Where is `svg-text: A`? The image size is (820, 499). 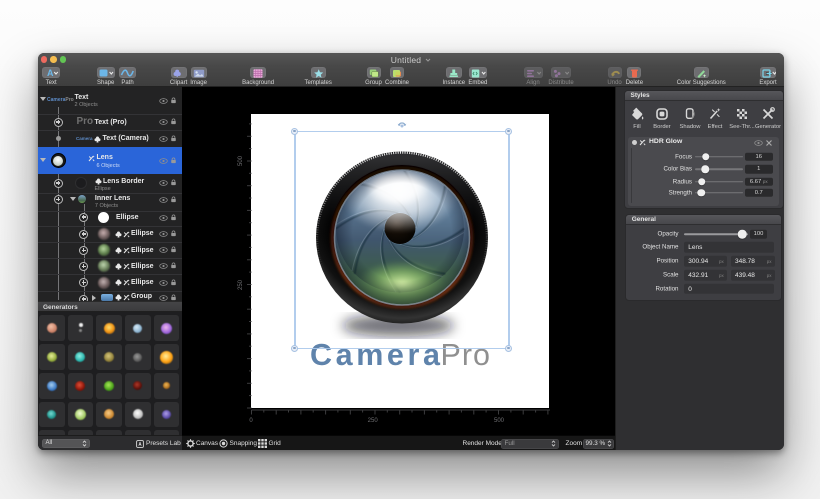
svg-text: A is located at coordinates (50, 73).